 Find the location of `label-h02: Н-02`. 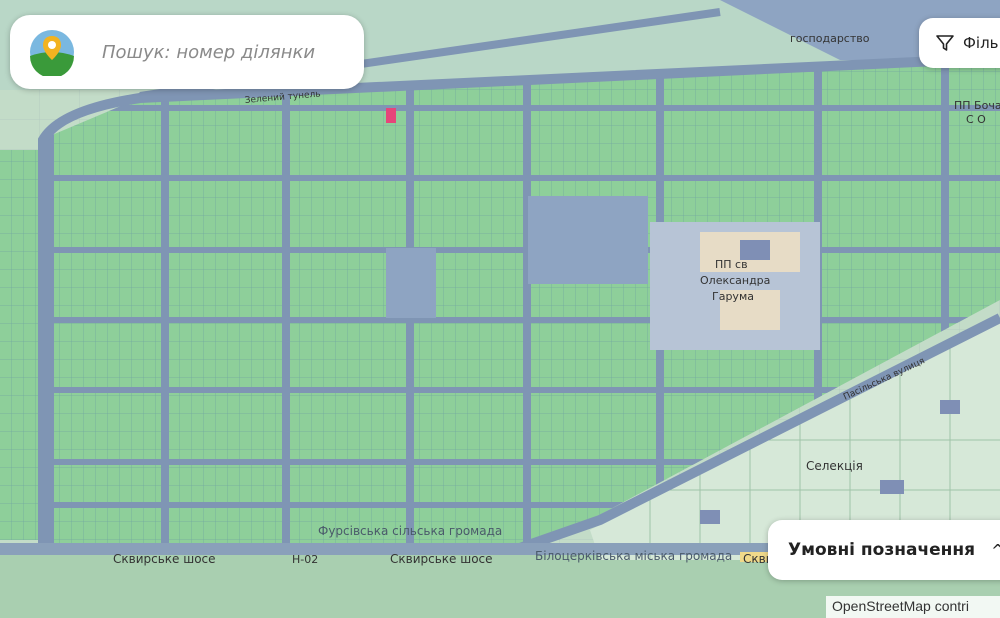

label-h02: Н-02 is located at coordinates (305, 559).